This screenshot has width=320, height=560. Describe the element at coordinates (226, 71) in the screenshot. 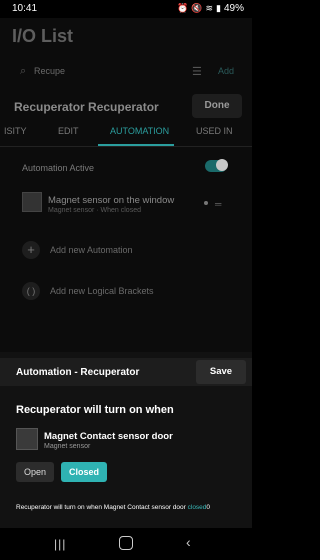

I see `add-link: Add` at that location.